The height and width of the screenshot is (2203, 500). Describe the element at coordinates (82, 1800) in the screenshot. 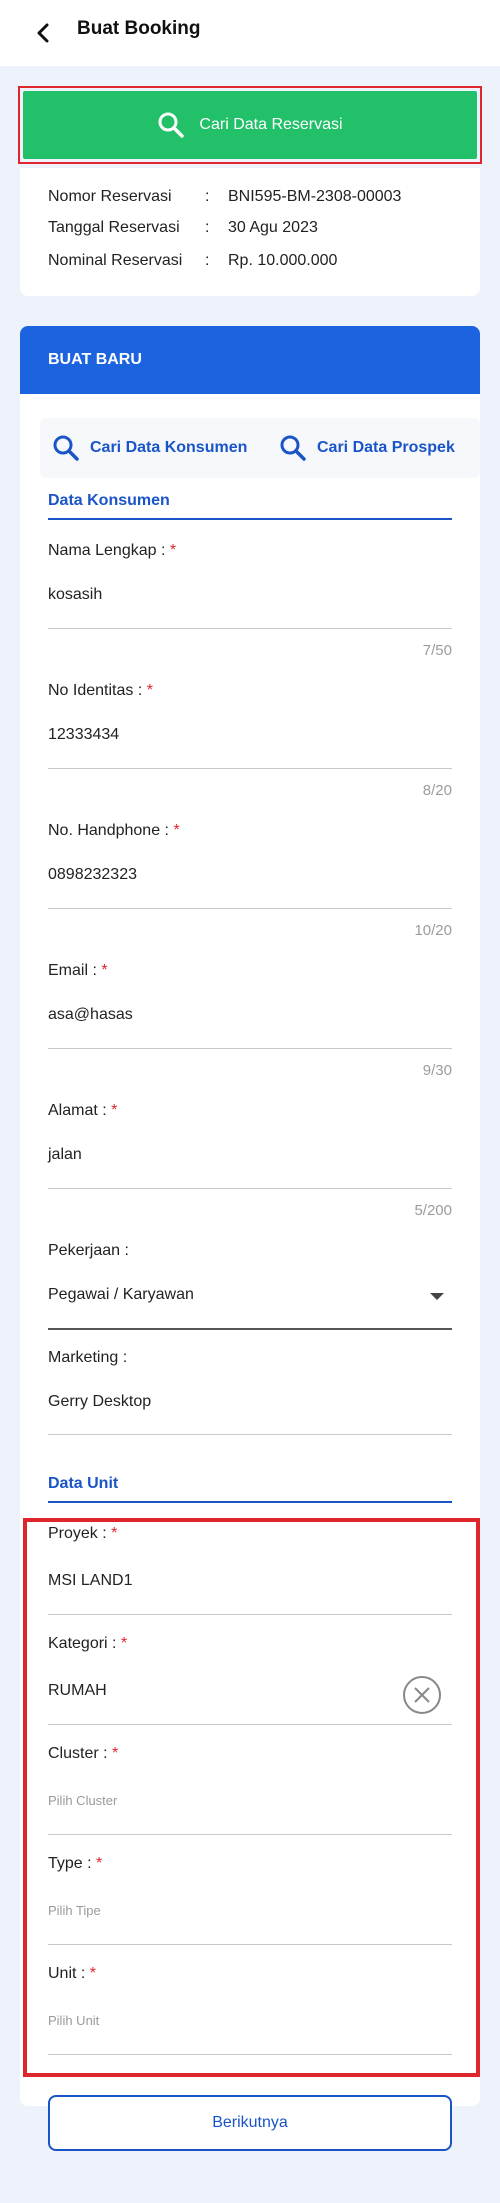

I see `cluster-select: Pilih Cluster` at that location.